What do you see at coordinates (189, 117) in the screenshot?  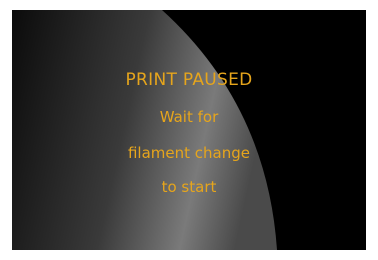 I see `message-line-1: Wait for` at bounding box center [189, 117].